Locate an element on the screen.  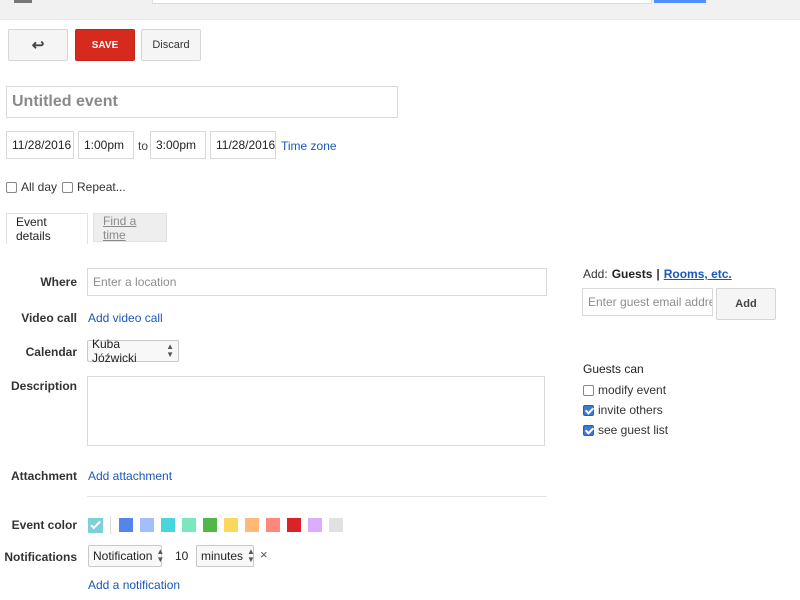
guests-can-label: Guests can is located at coordinates (613, 369).